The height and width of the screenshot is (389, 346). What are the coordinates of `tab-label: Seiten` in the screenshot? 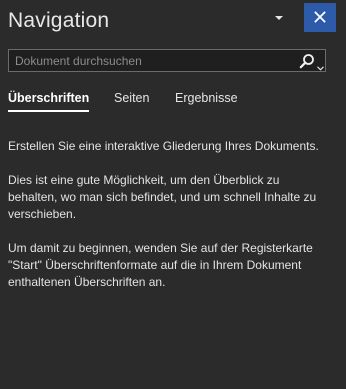 It's located at (132, 98).